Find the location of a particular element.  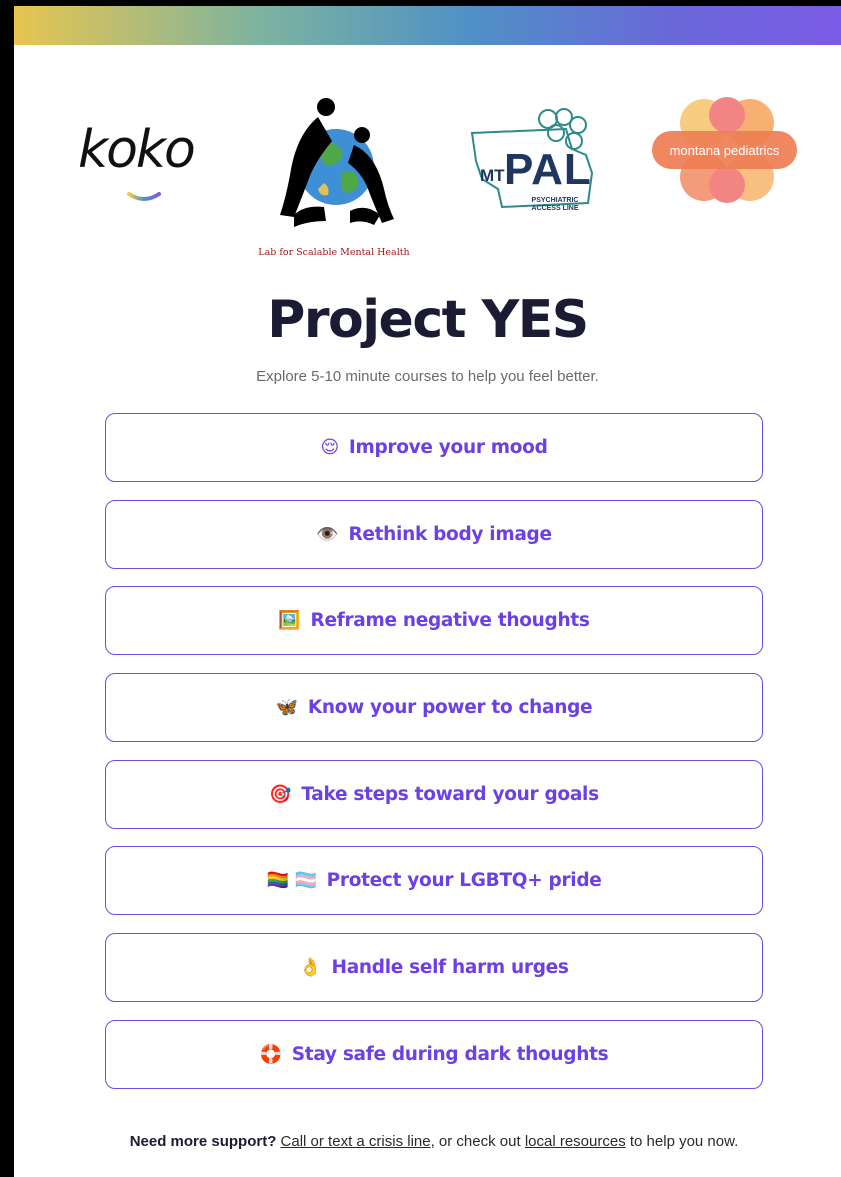

local-resources-link: local resources is located at coordinates (575, 1141).